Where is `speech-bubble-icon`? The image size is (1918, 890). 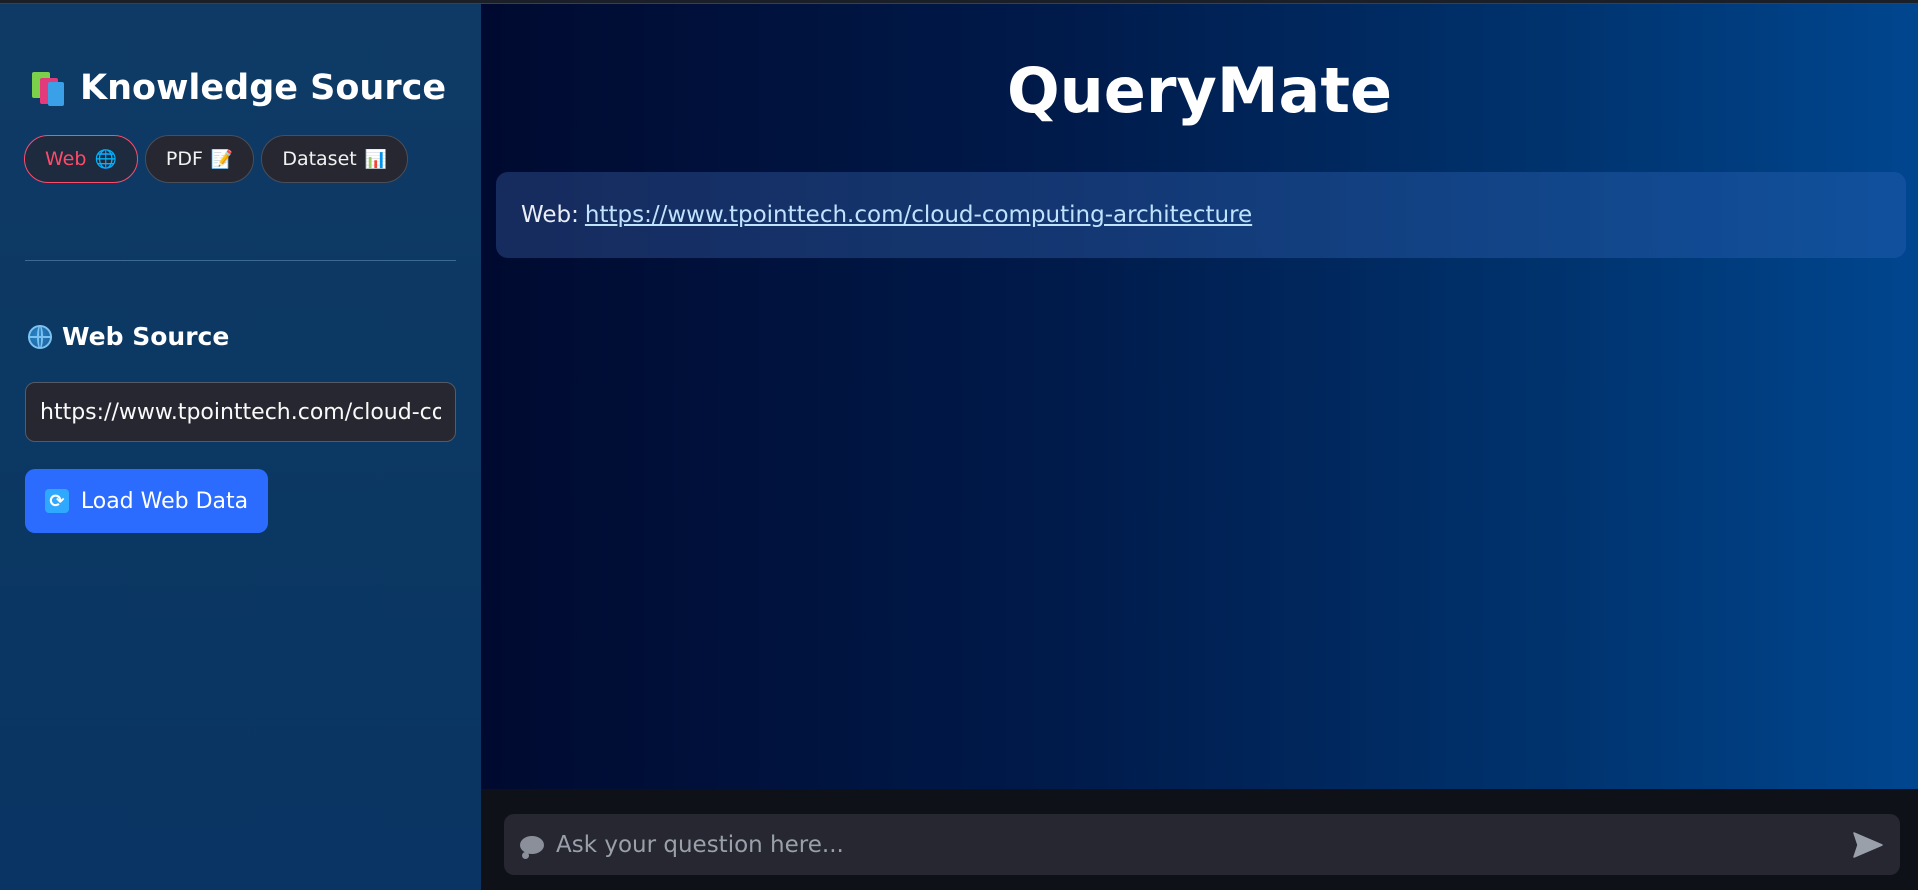
speech-bubble-icon is located at coordinates (532, 847).